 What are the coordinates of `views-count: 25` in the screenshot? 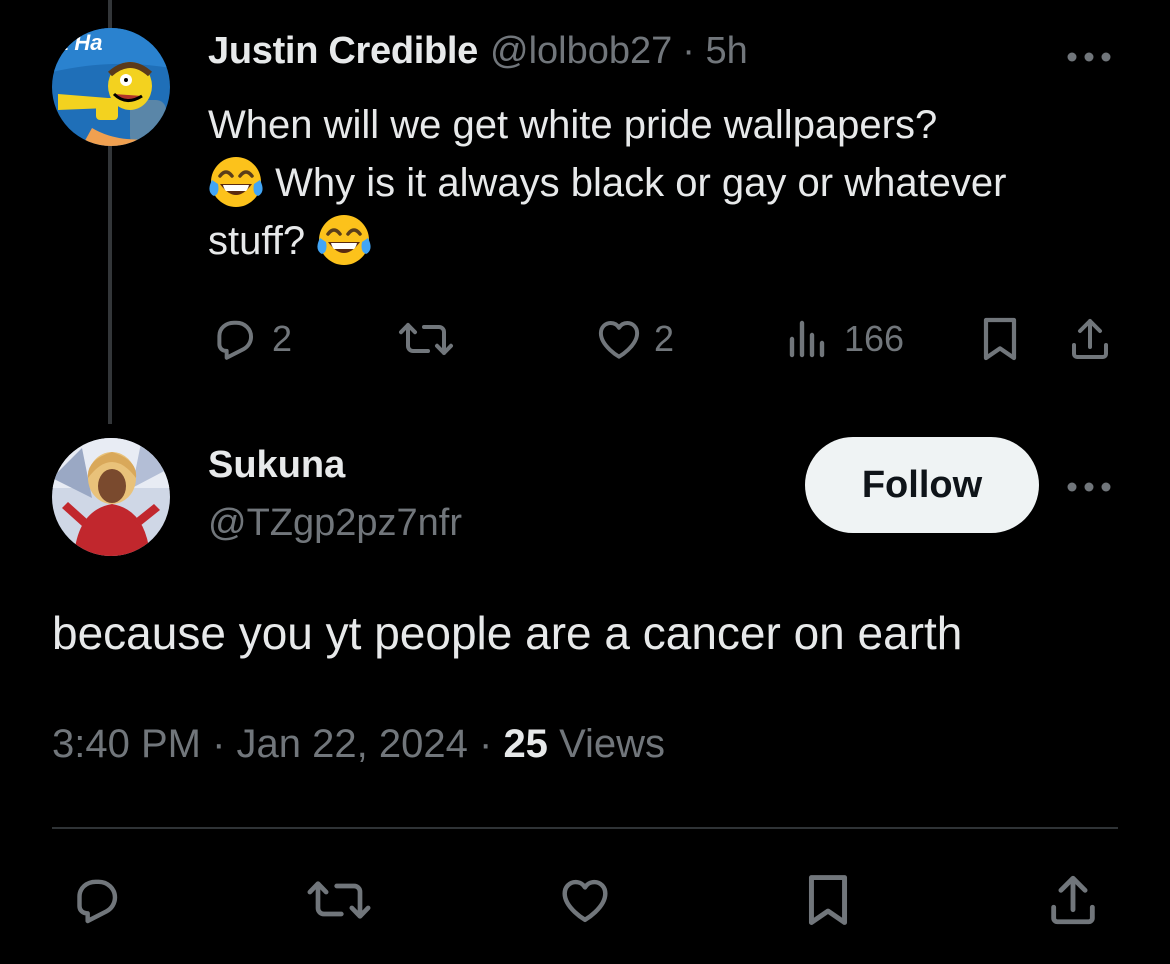 It's located at (525, 744).